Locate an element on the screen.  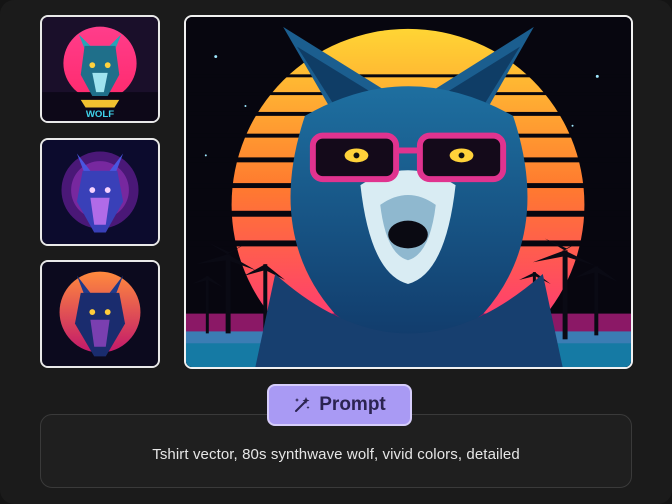
magic-wand-icon is located at coordinates (302, 405).